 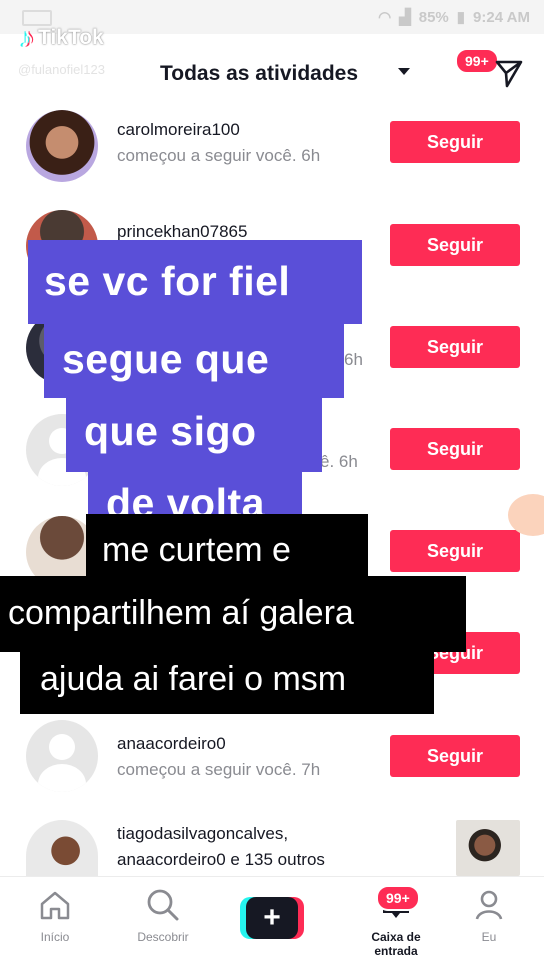 I want to click on activity-subtext: começou a seguir você. 6h, so click(x=219, y=155).